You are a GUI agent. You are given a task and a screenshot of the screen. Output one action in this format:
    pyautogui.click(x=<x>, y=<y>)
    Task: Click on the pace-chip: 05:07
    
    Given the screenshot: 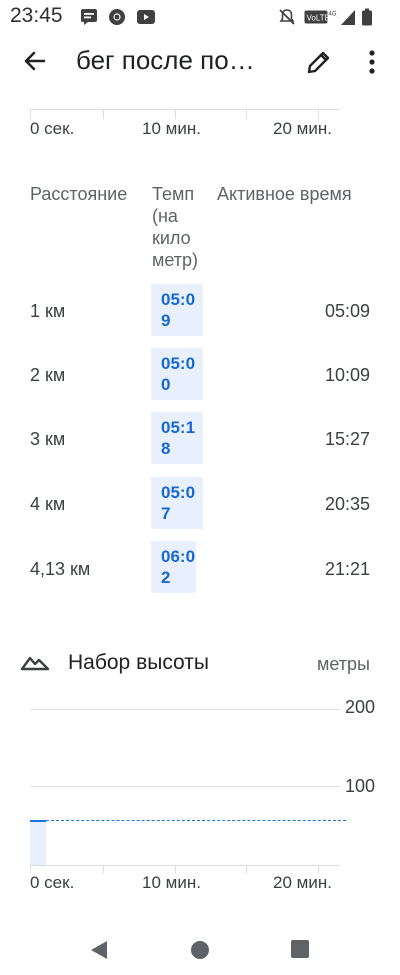 What is the action you would take?
    pyautogui.click(x=177, y=503)
    